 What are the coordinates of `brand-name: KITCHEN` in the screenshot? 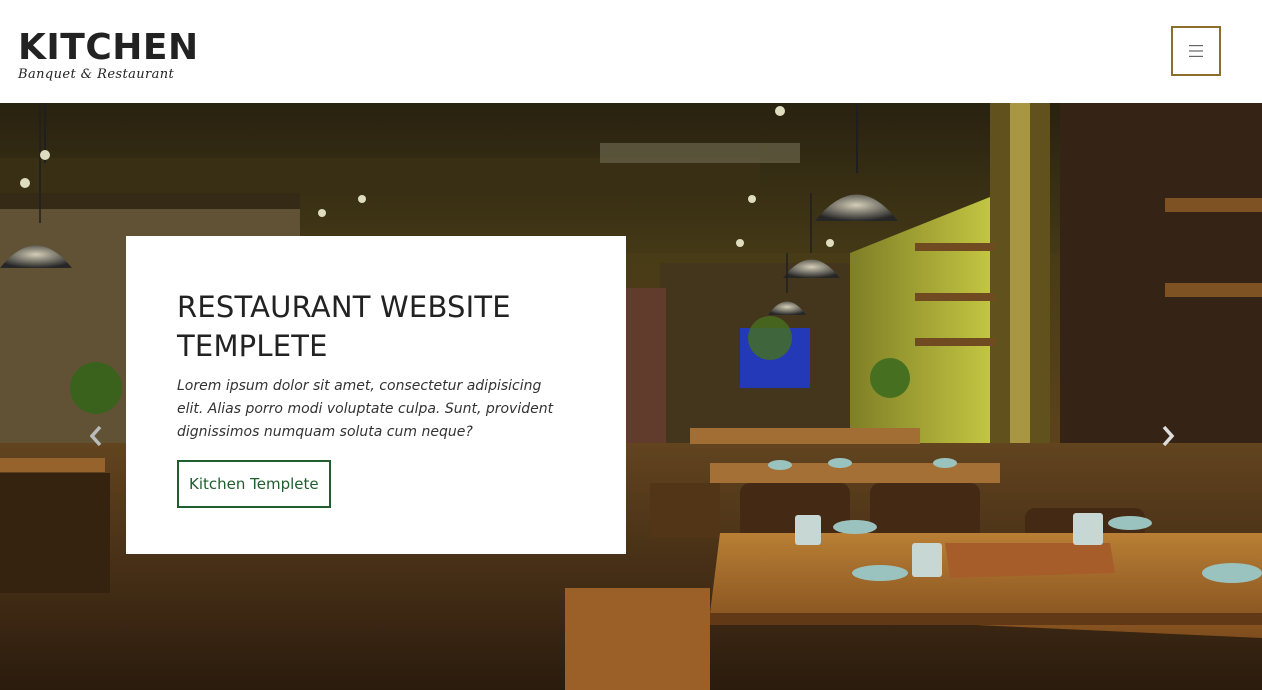 It's located at (108, 47).